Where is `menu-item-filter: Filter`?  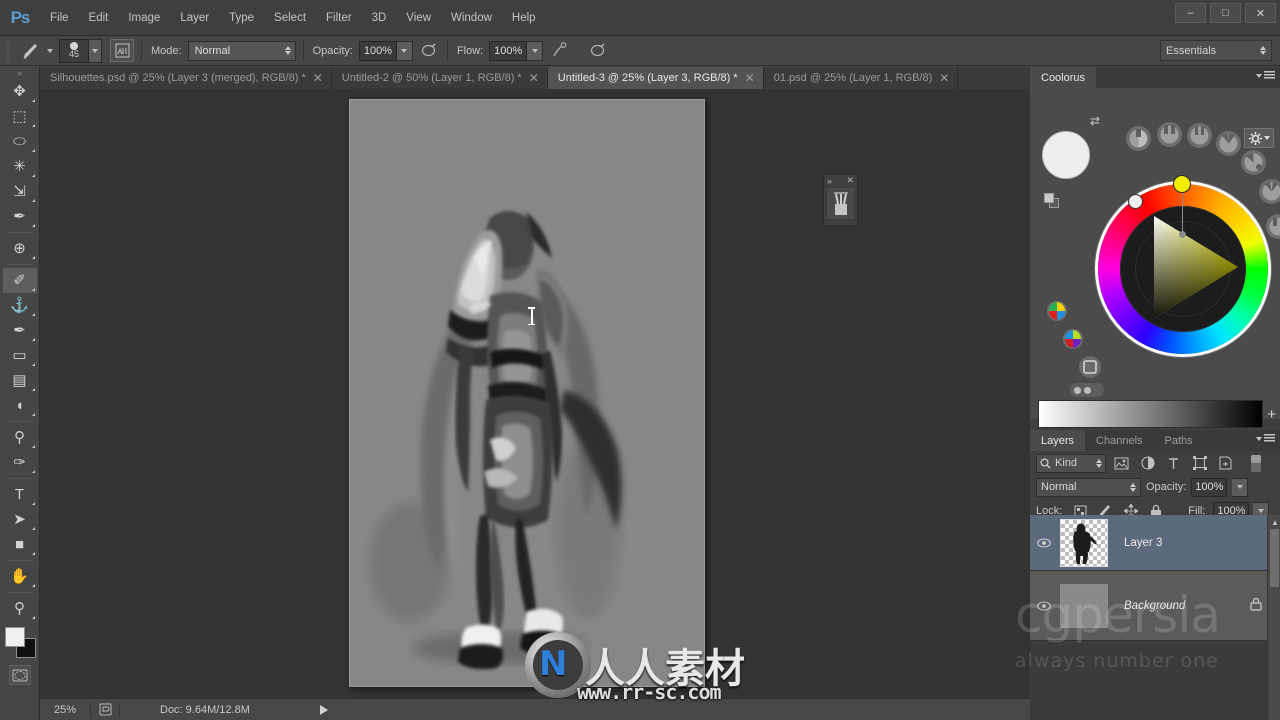
menu-item-filter: Filter is located at coordinates (339, 18).